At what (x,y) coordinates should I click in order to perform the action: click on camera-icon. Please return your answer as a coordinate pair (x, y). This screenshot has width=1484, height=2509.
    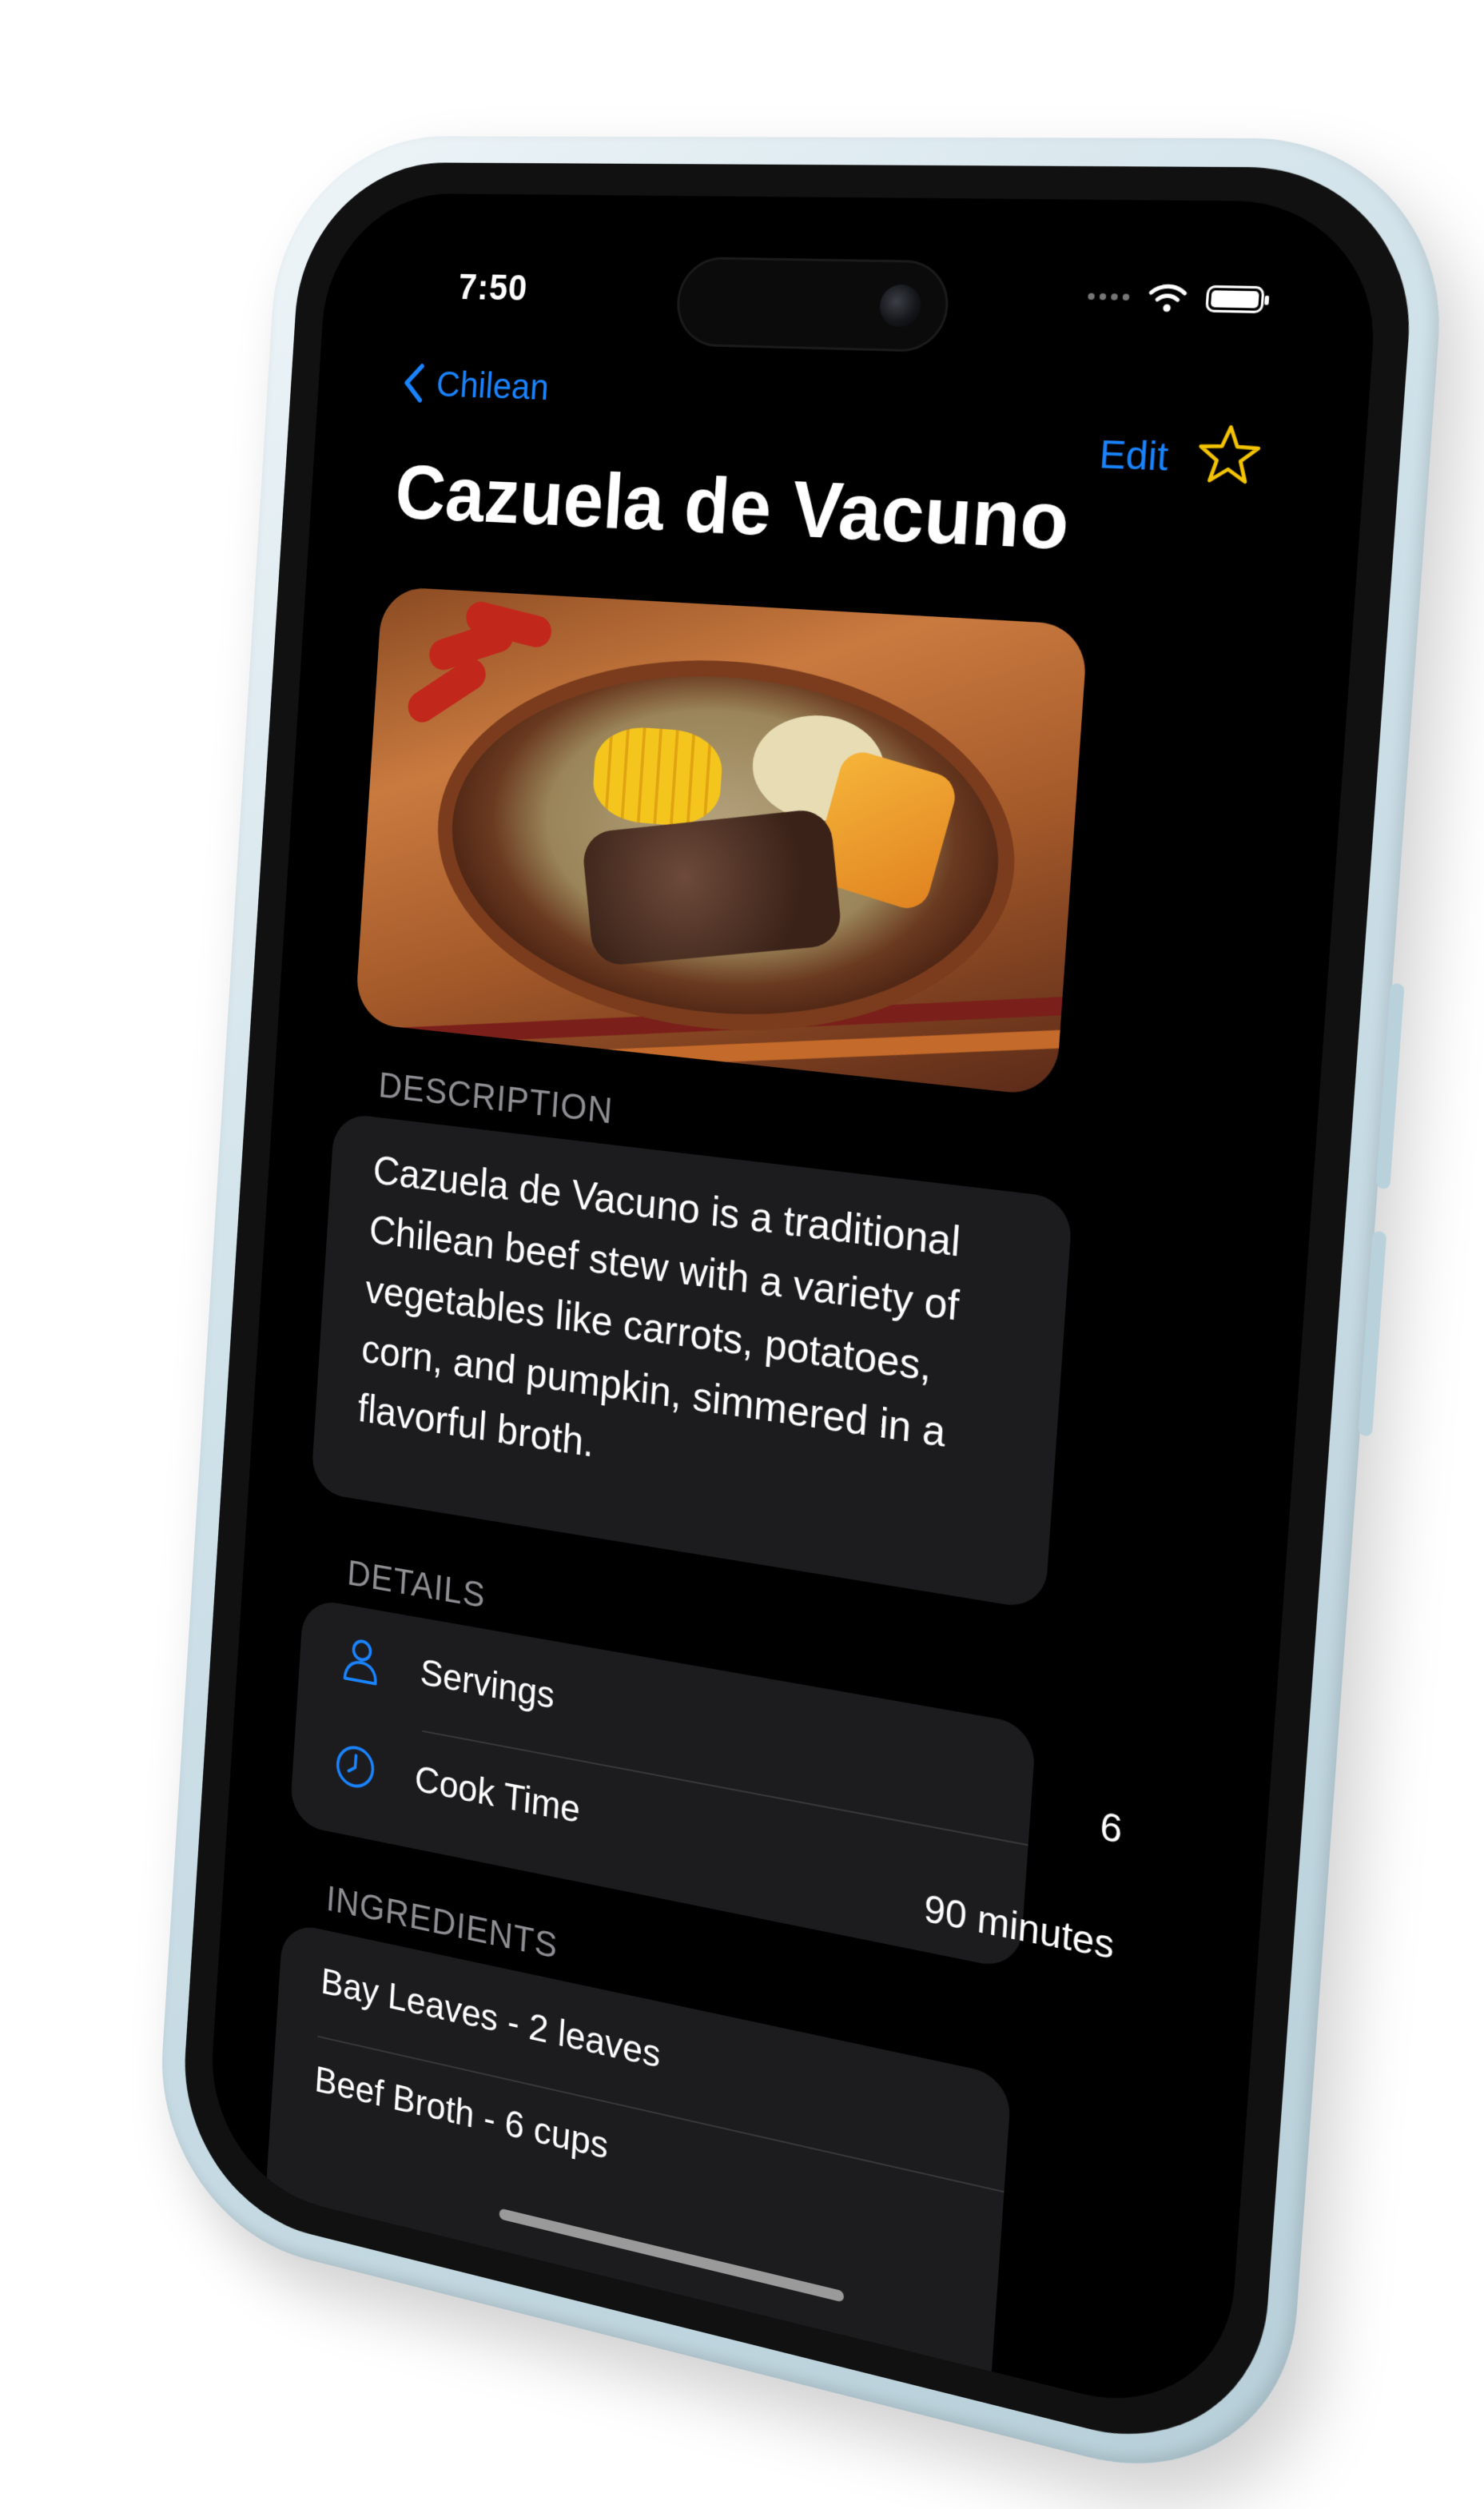
    Looking at the image, I should click on (900, 306).